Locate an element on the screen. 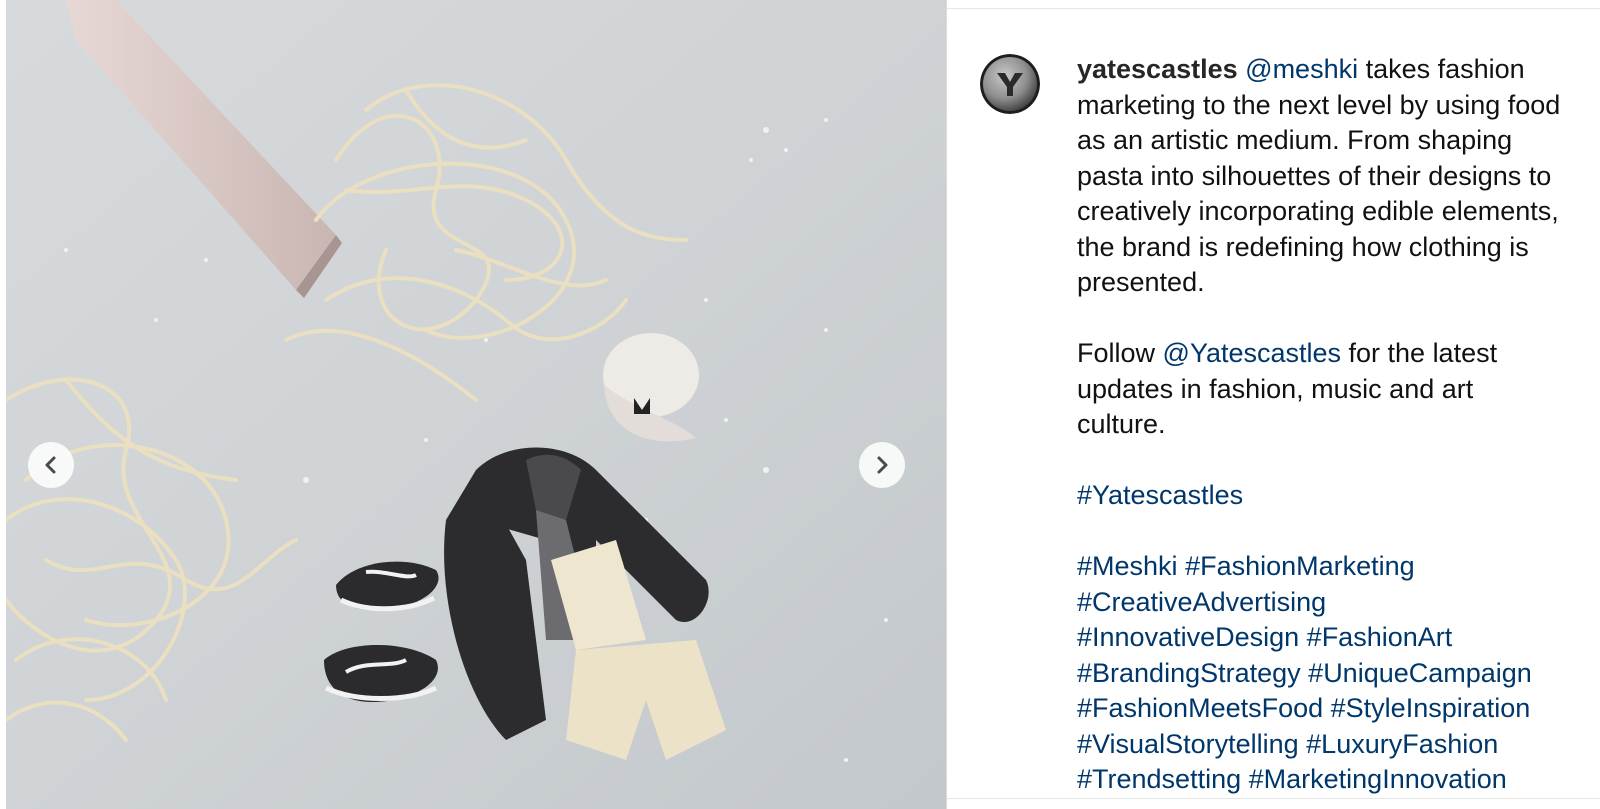 This screenshot has width=1600, height=809. chevron-right-icon is located at coordinates (882, 465).